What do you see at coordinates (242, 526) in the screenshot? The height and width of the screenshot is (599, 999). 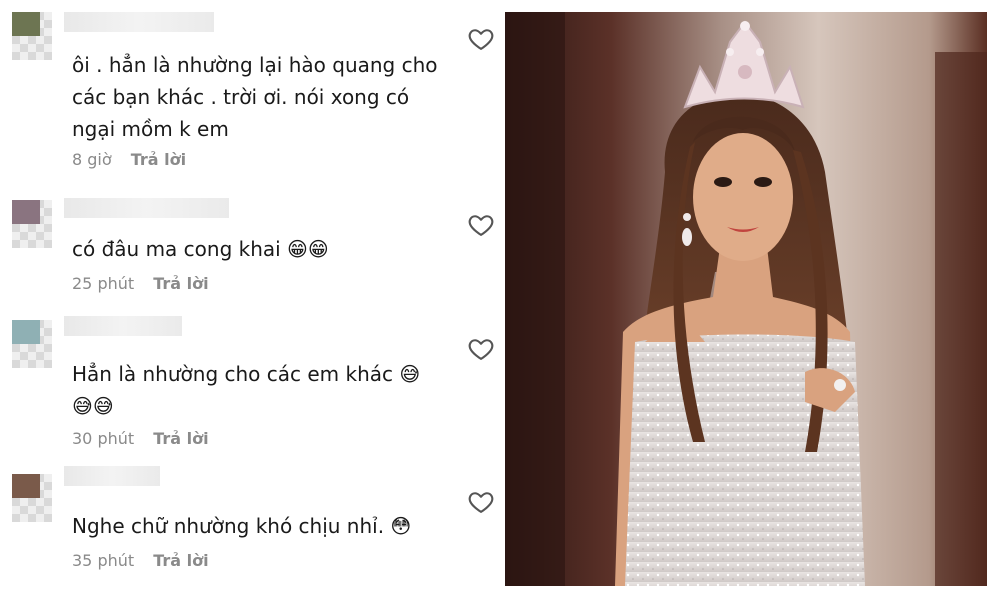 I see `comment-text: Nghe chữ nhường khó chịu nhỉ. 😳` at bounding box center [242, 526].